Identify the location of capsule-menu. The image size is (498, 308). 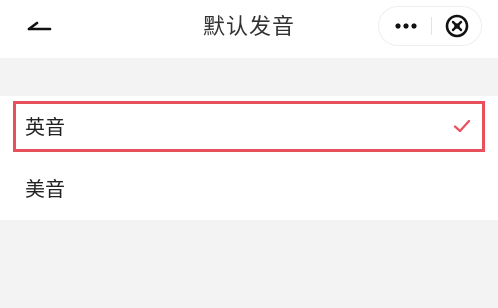
(430, 26).